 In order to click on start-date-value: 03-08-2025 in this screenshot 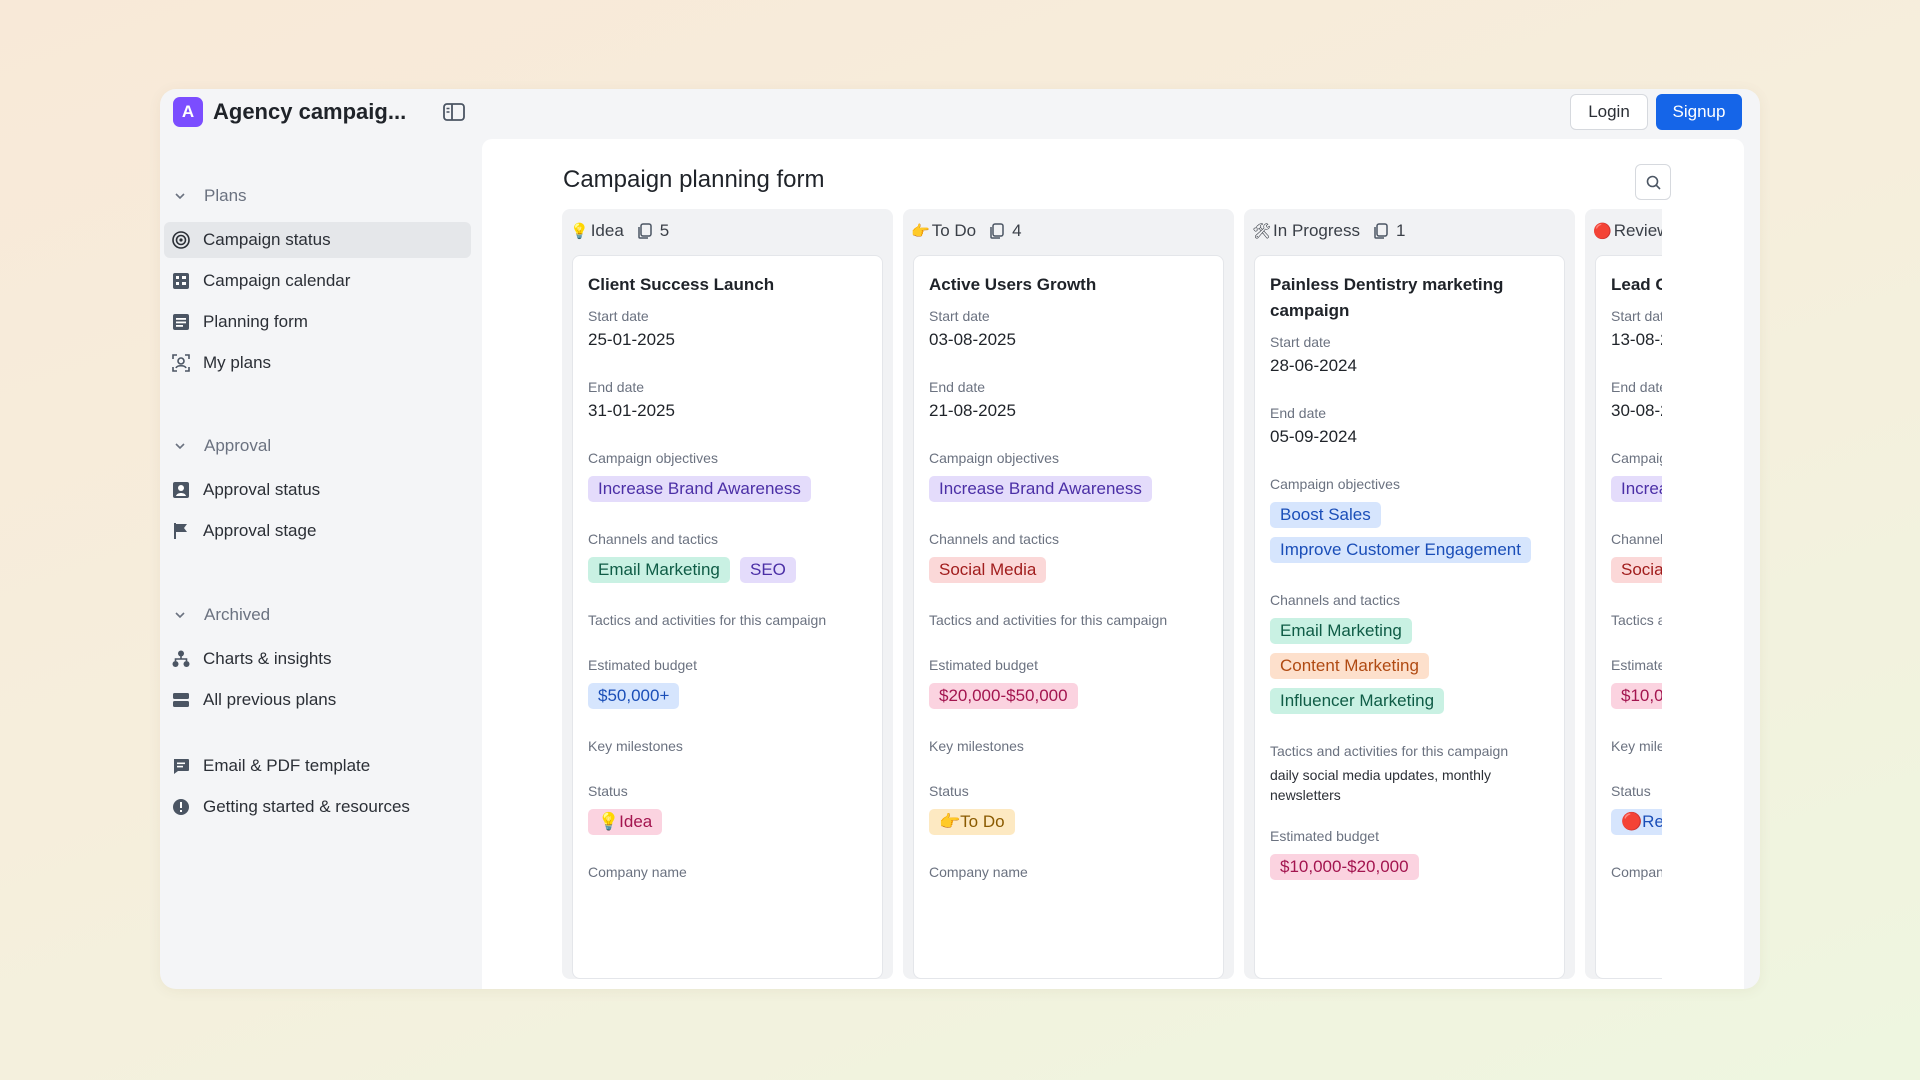, I will do `click(972, 339)`.